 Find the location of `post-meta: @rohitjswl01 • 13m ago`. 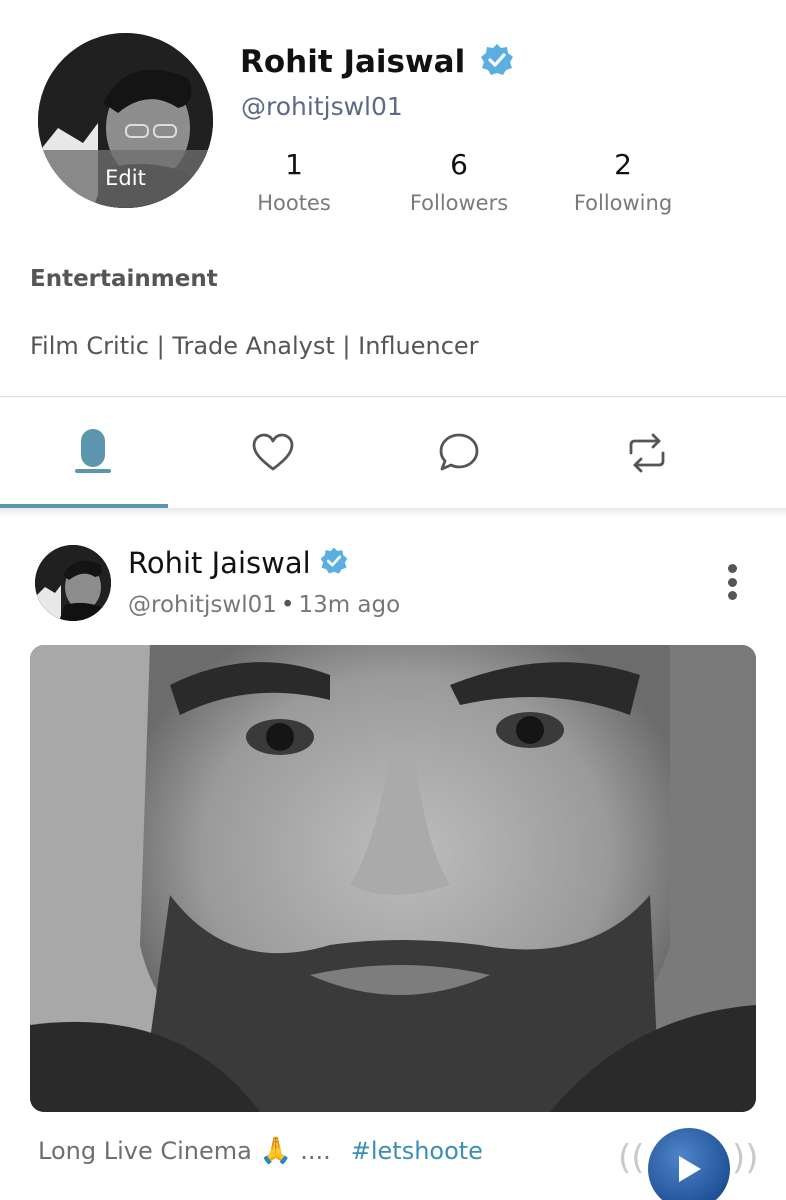

post-meta: @rohitjswl01 • 13m ago is located at coordinates (264, 605).